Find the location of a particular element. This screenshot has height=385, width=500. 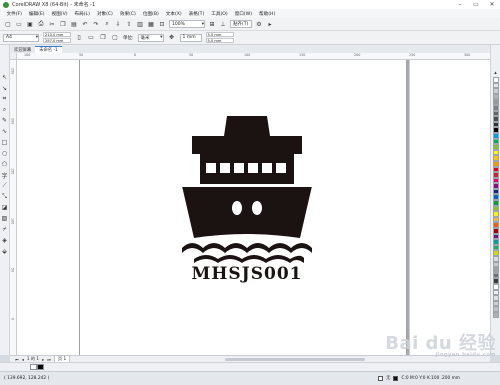

horizontal-ruler: 100 50 0 50 100 150 200 250 300 is located at coordinates (250, 56).